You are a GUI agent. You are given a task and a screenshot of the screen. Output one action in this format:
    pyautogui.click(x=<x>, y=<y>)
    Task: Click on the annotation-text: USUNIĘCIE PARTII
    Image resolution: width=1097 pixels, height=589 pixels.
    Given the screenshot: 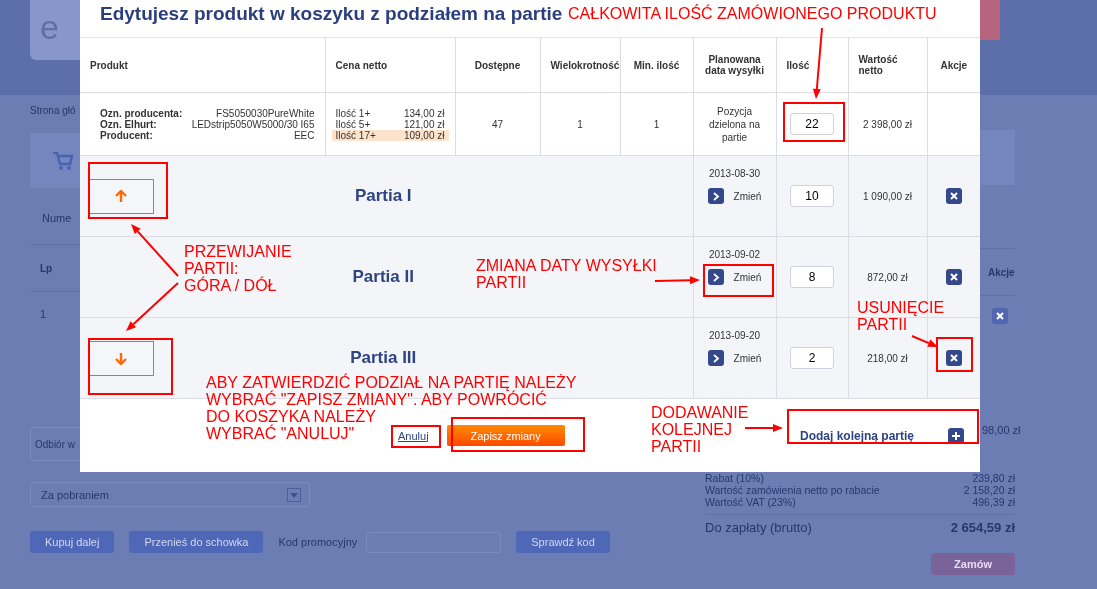 What is the action you would take?
    pyautogui.click(x=901, y=316)
    